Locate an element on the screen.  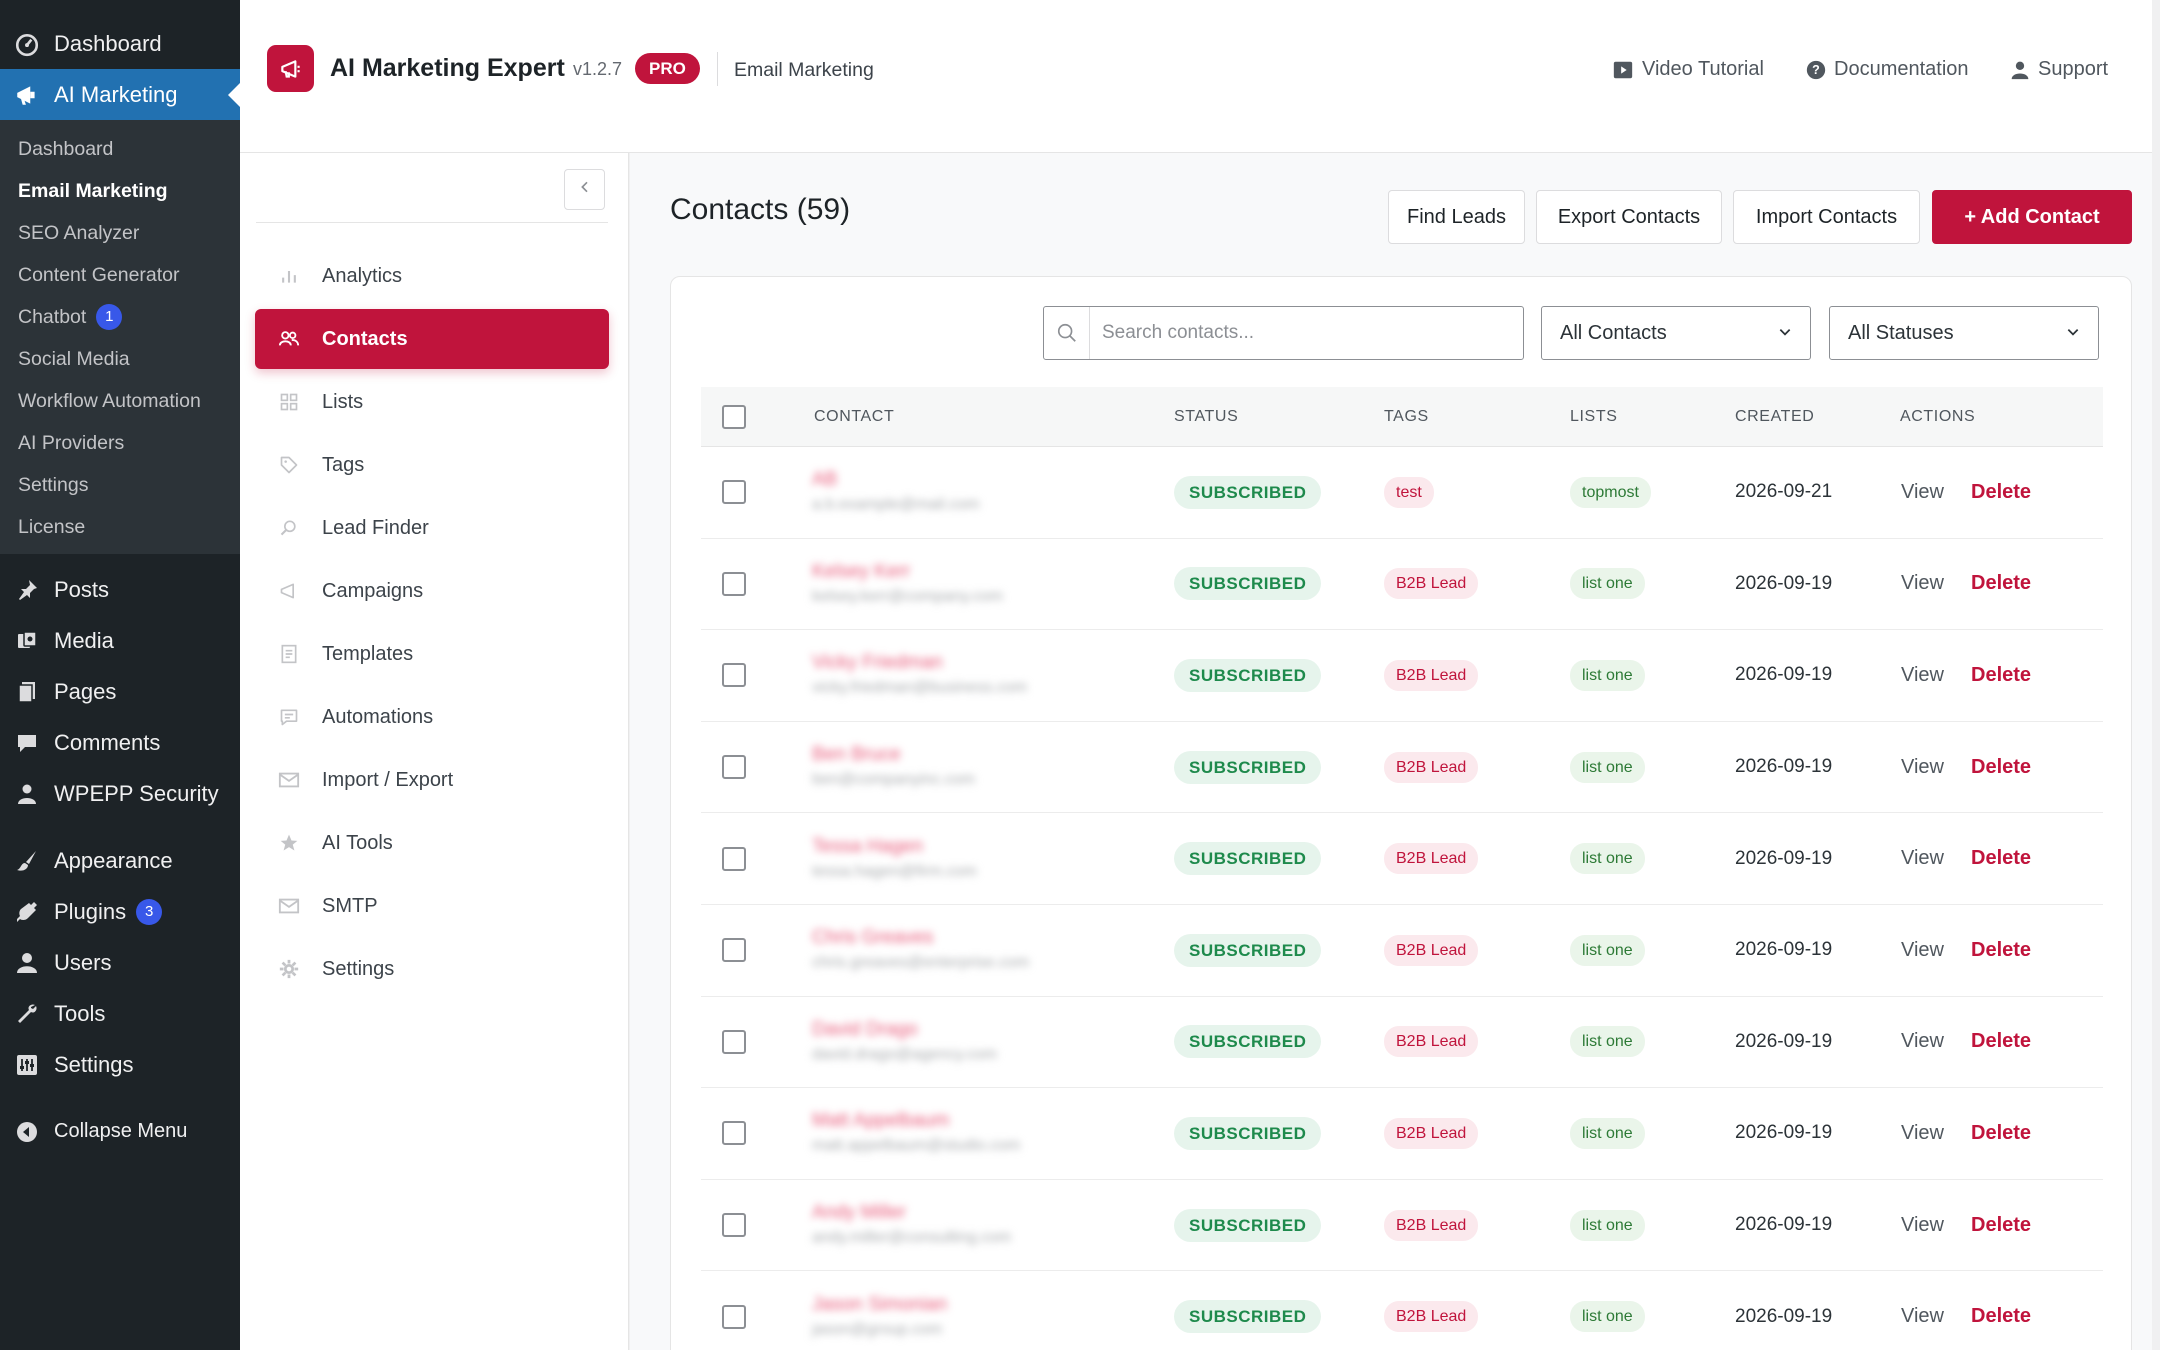
contacts-filter-select: All Contacts is located at coordinates (1676, 333).